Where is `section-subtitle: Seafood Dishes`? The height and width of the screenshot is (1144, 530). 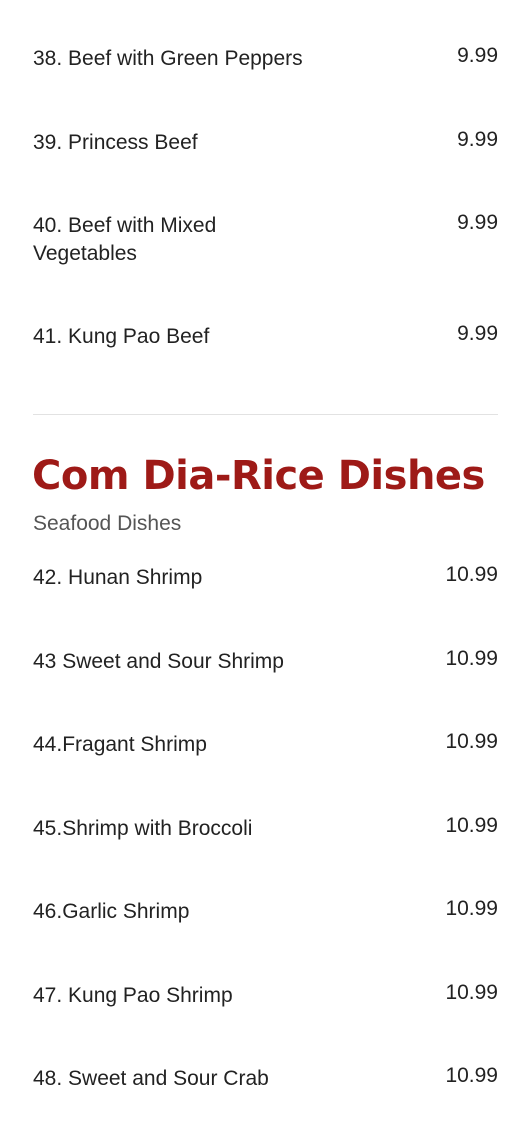 section-subtitle: Seafood Dishes is located at coordinates (107, 523).